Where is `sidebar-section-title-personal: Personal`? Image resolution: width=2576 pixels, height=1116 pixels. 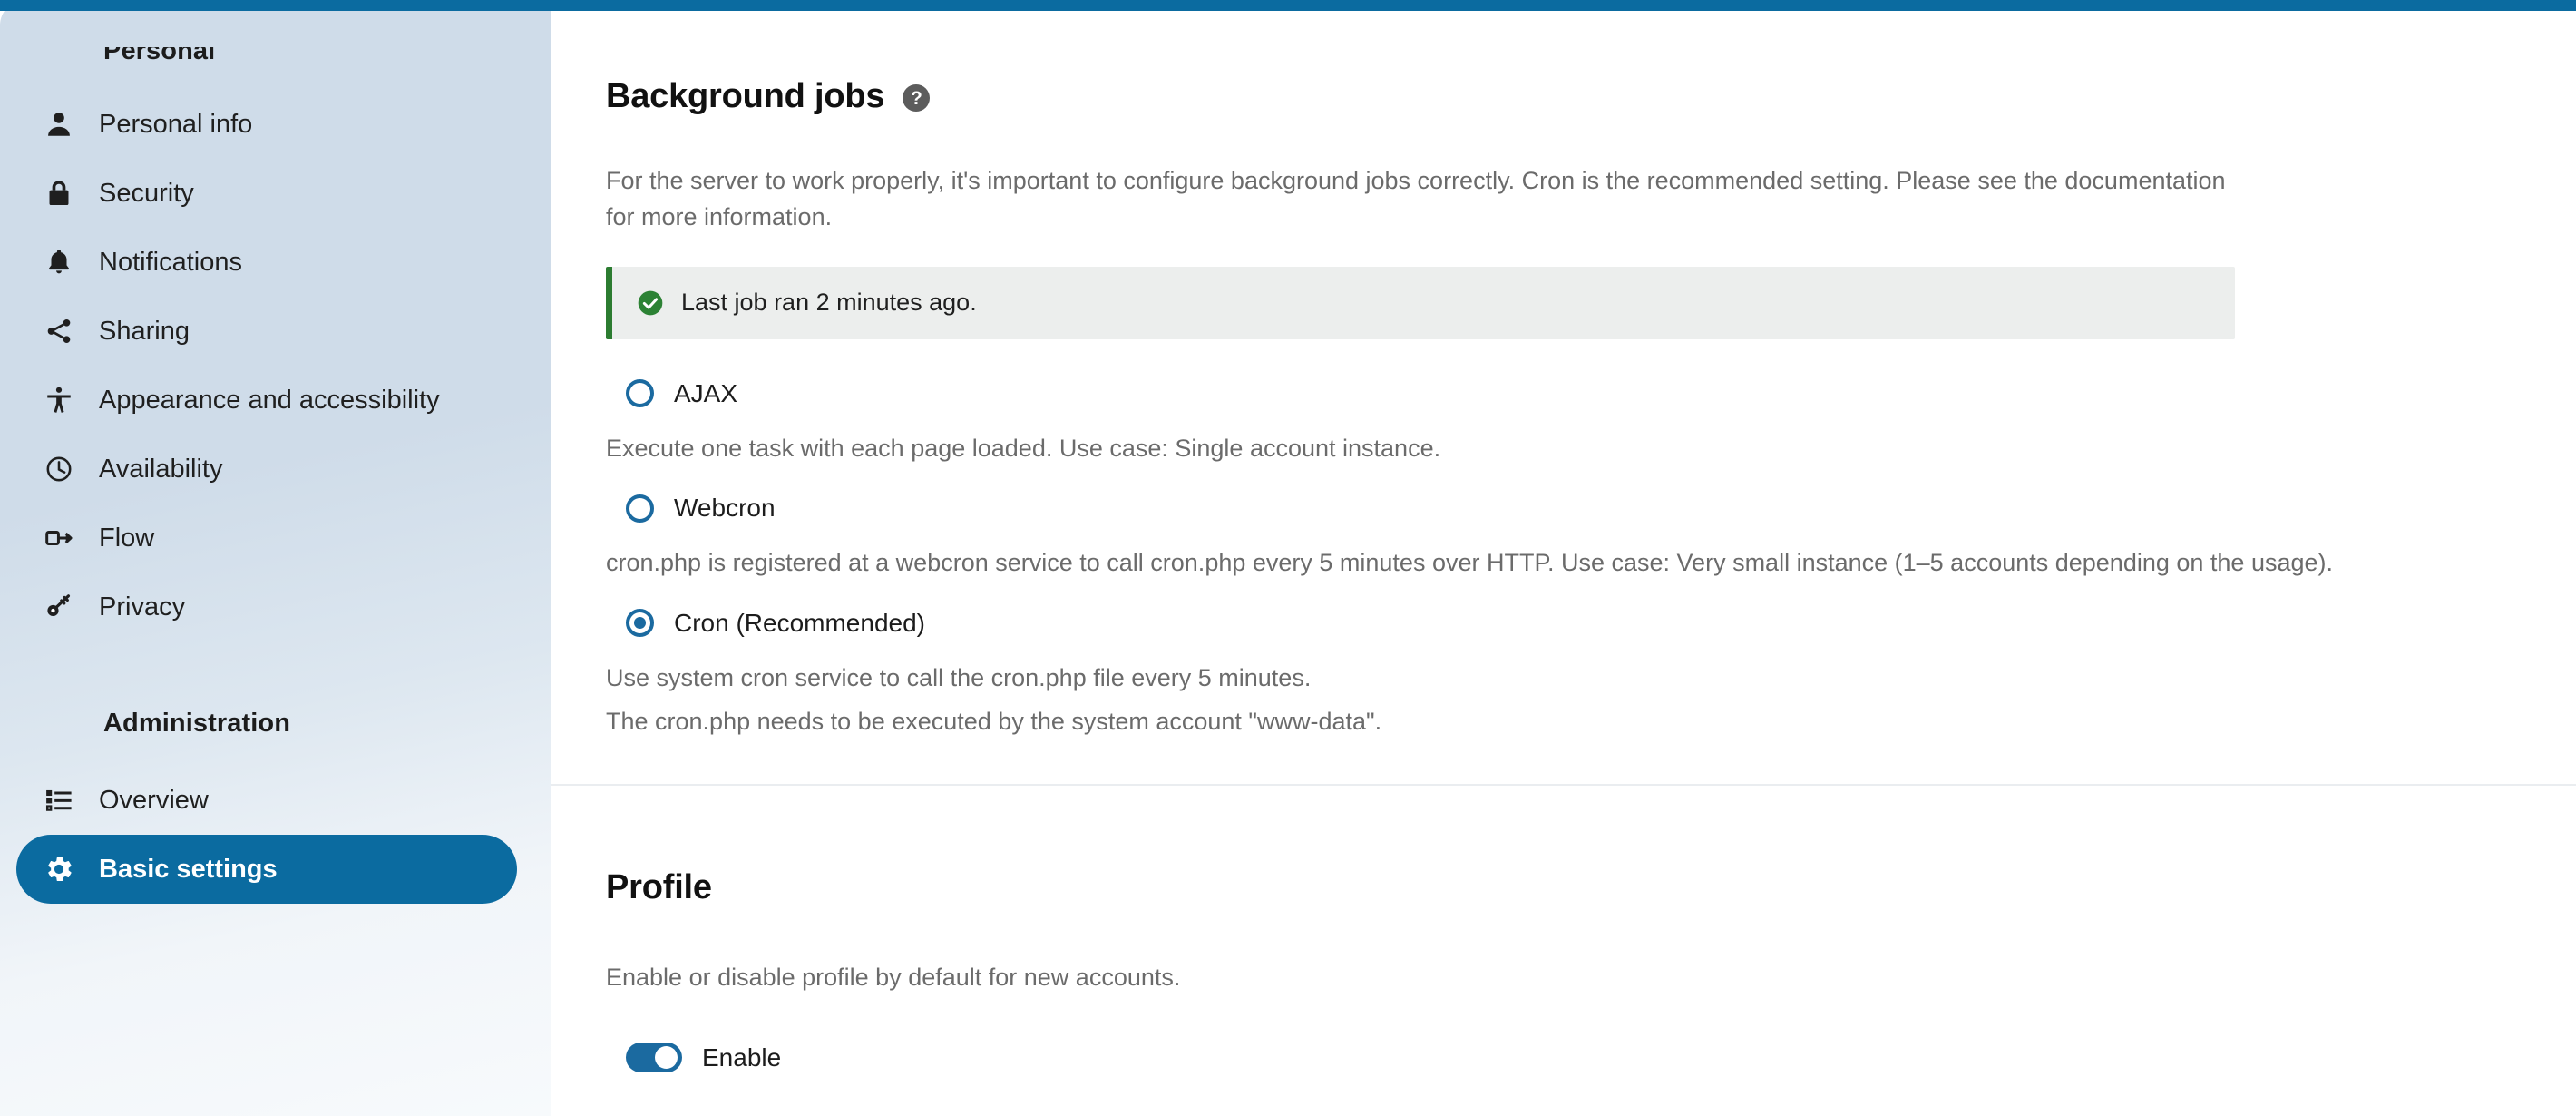
sidebar-section-title-personal: Personal is located at coordinates (159, 50).